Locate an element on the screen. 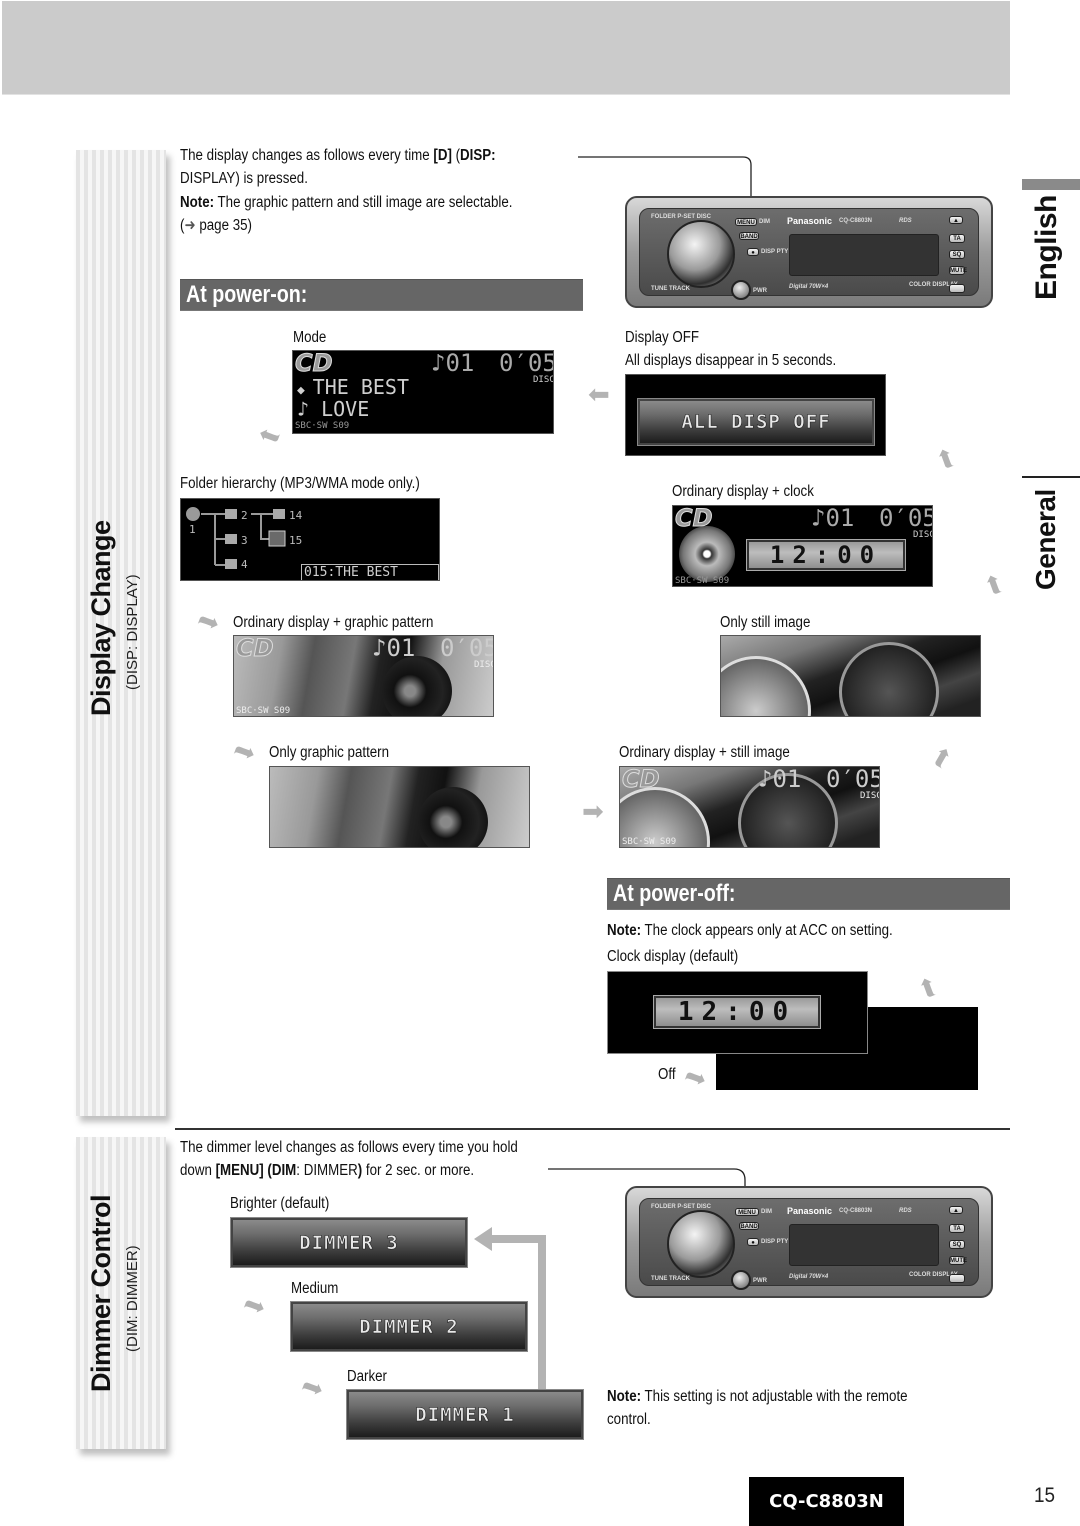 The height and width of the screenshot is (1526, 1080). folder-number: 4 is located at coordinates (244, 564).